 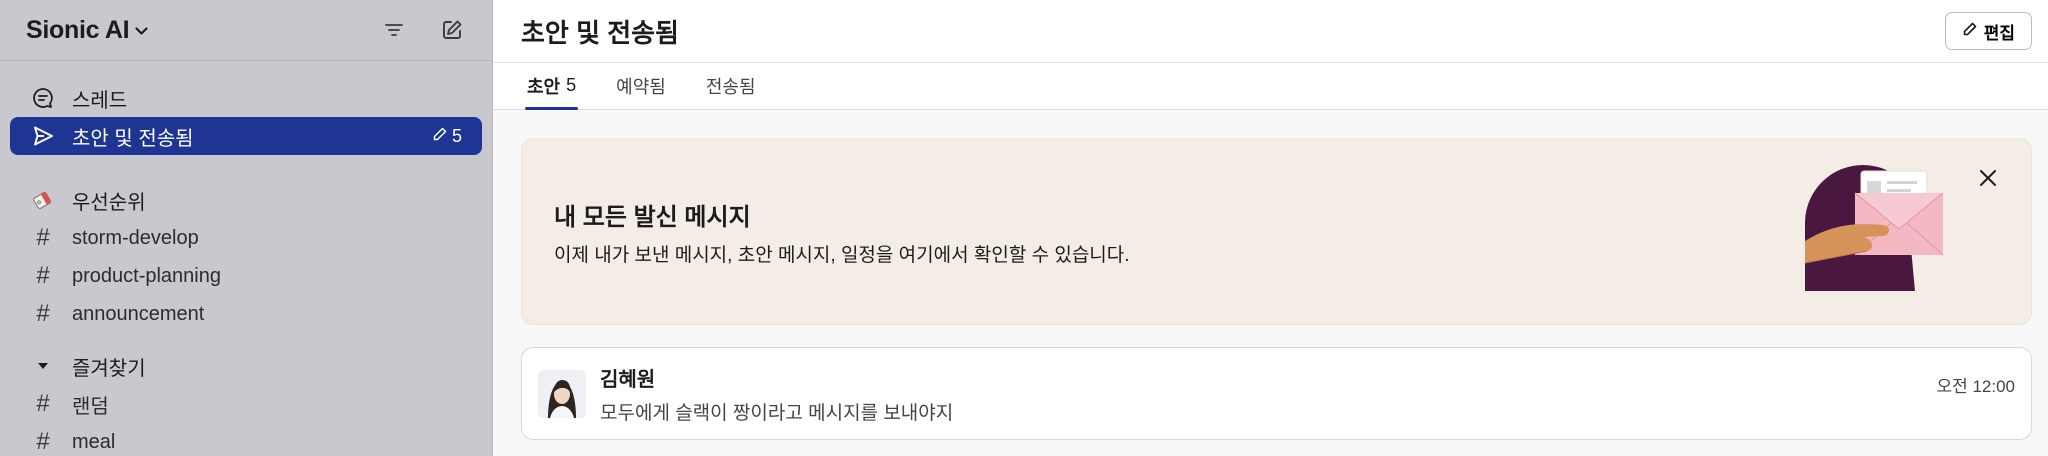 I want to click on draft-author: 김혜원, so click(x=628, y=379).